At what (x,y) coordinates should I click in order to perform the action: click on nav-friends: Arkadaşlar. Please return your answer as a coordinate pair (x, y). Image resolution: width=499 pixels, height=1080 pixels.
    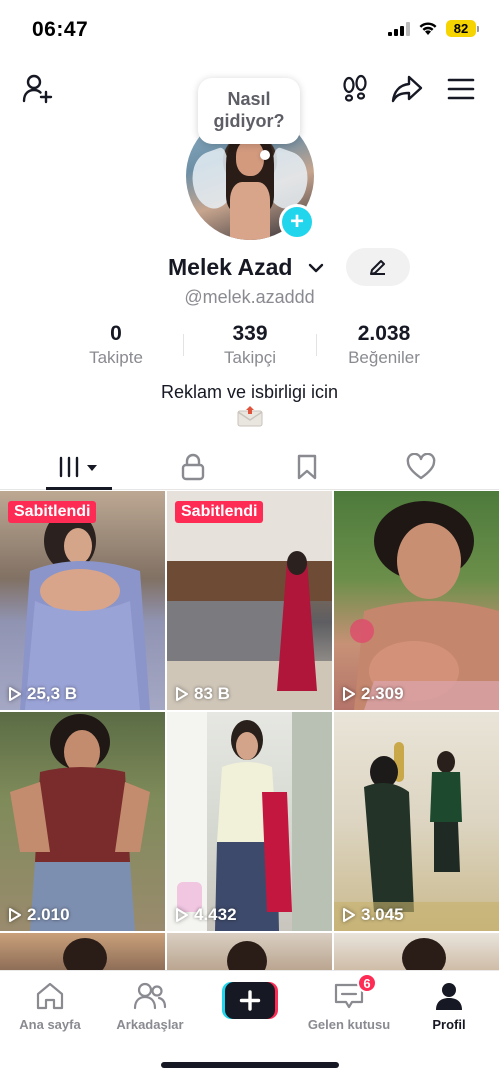
    Looking at the image, I should click on (150, 1005).